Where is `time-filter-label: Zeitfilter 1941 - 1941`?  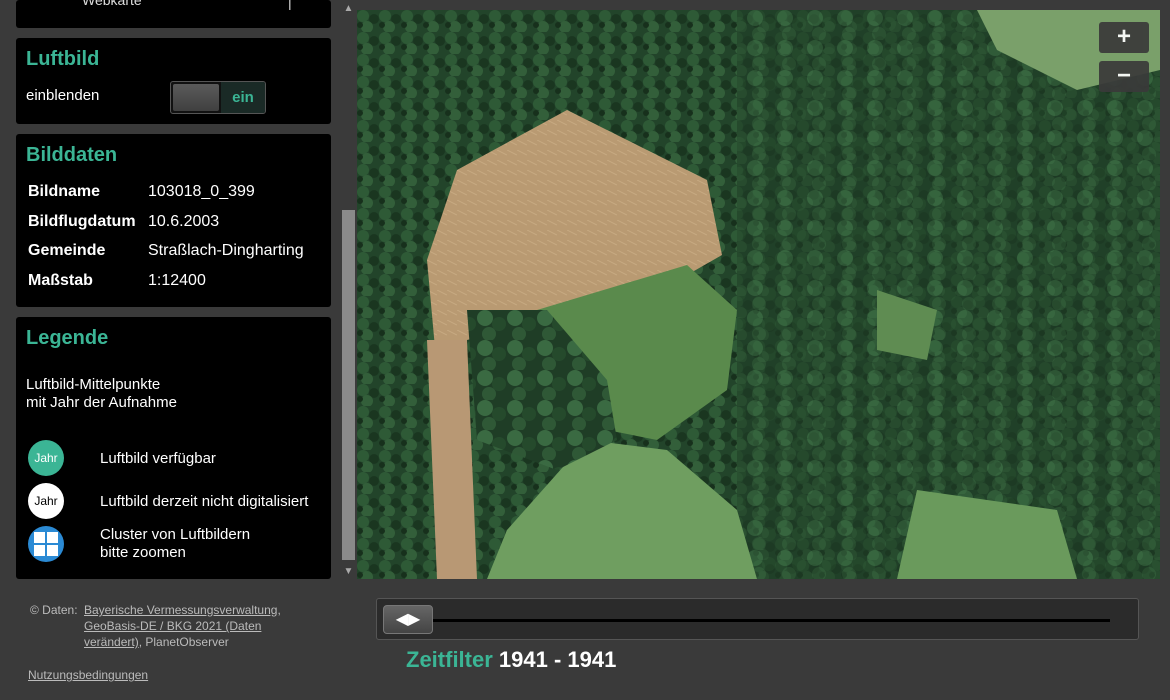
time-filter-label: Zeitfilter 1941 - 1941 is located at coordinates (511, 660).